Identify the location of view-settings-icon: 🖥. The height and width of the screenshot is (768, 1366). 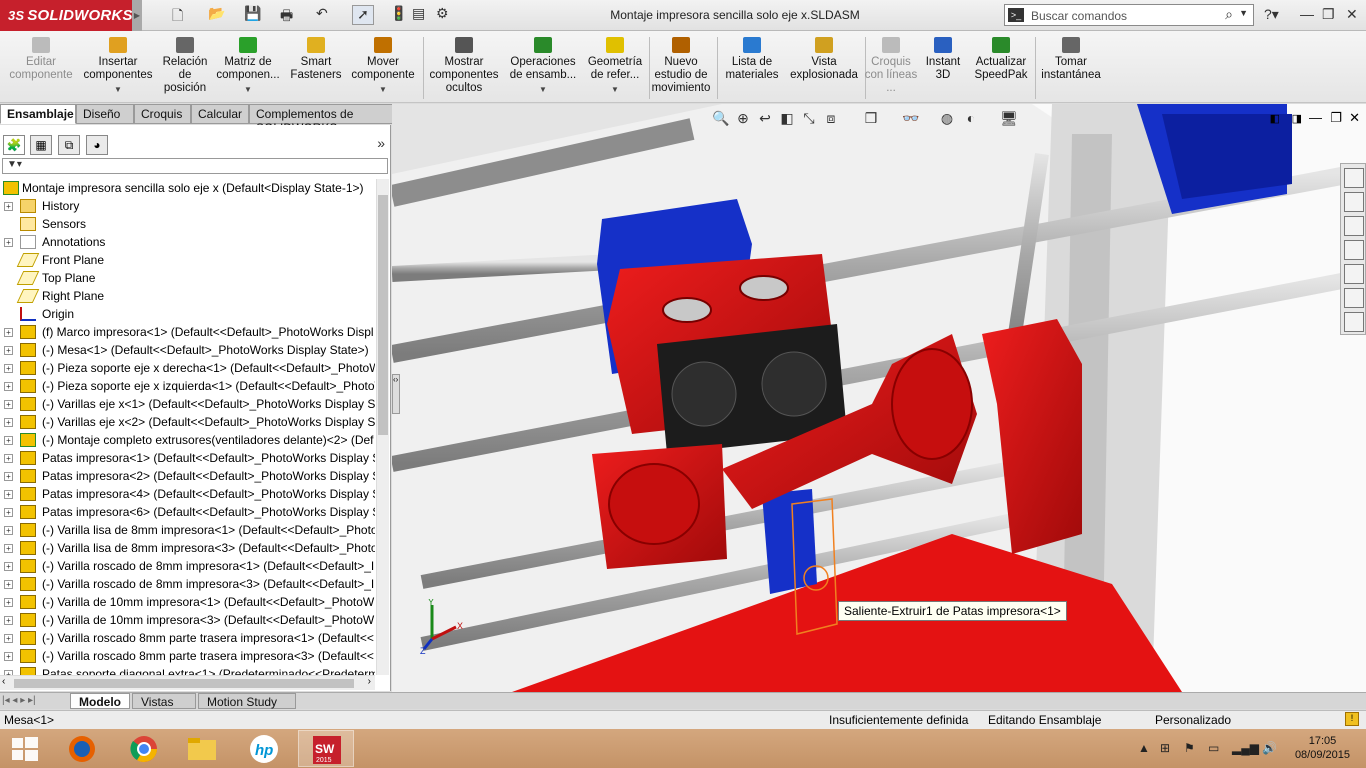
(1009, 119).